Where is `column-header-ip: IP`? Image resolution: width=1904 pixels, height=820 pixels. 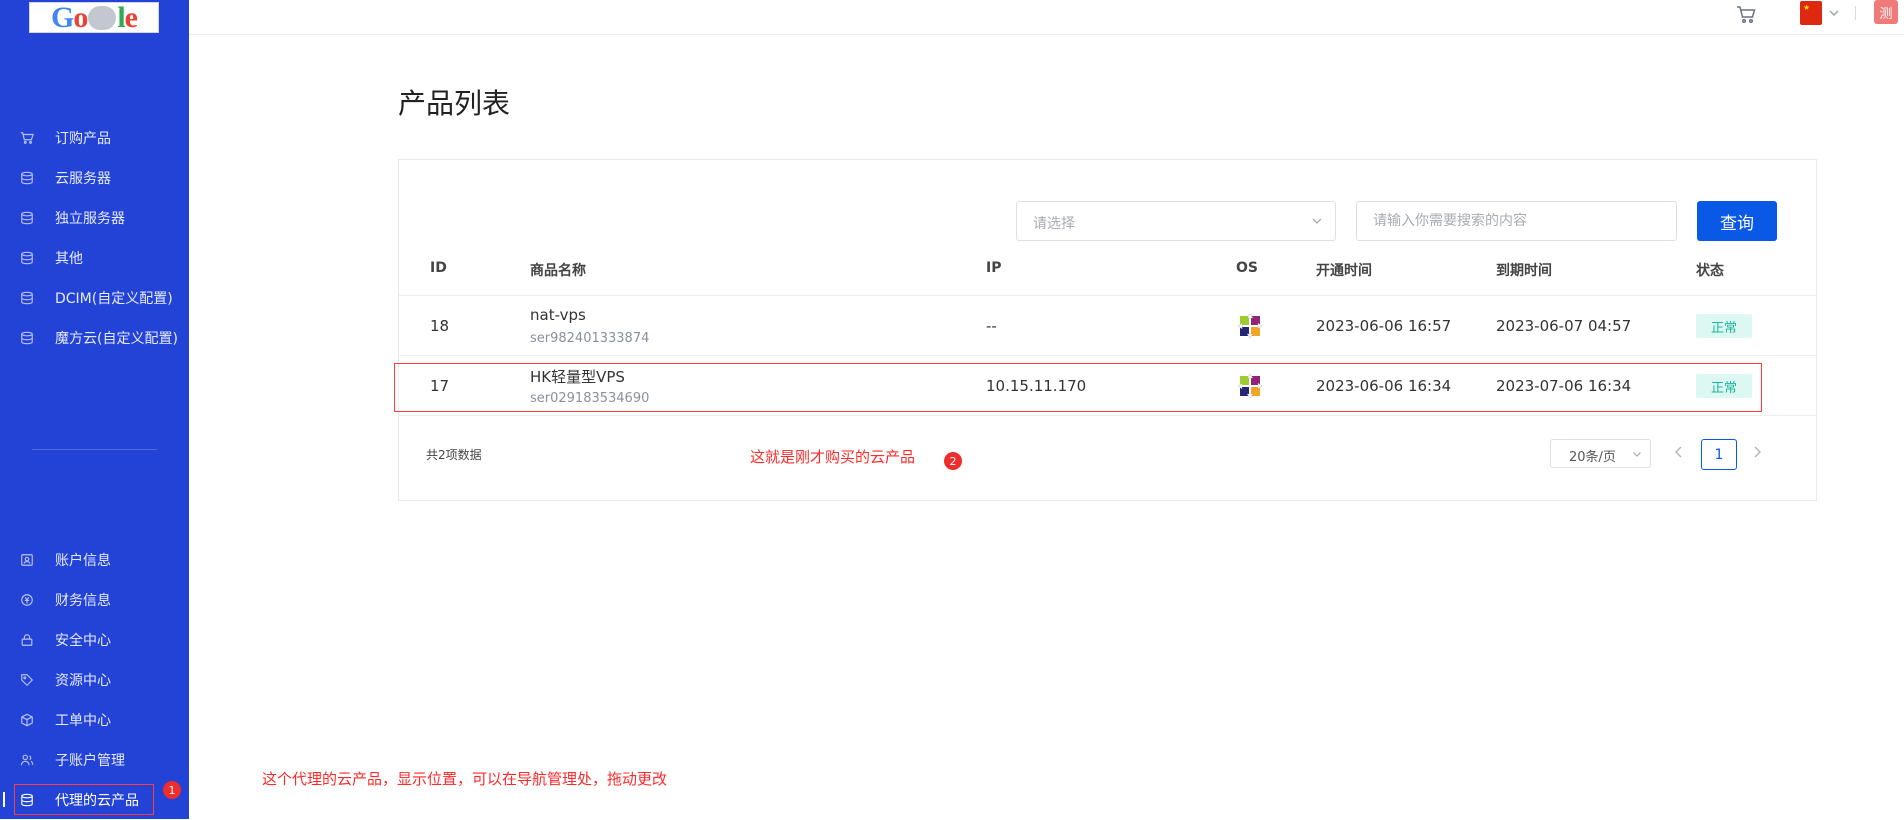 column-header-ip: IP is located at coordinates (994, 268).